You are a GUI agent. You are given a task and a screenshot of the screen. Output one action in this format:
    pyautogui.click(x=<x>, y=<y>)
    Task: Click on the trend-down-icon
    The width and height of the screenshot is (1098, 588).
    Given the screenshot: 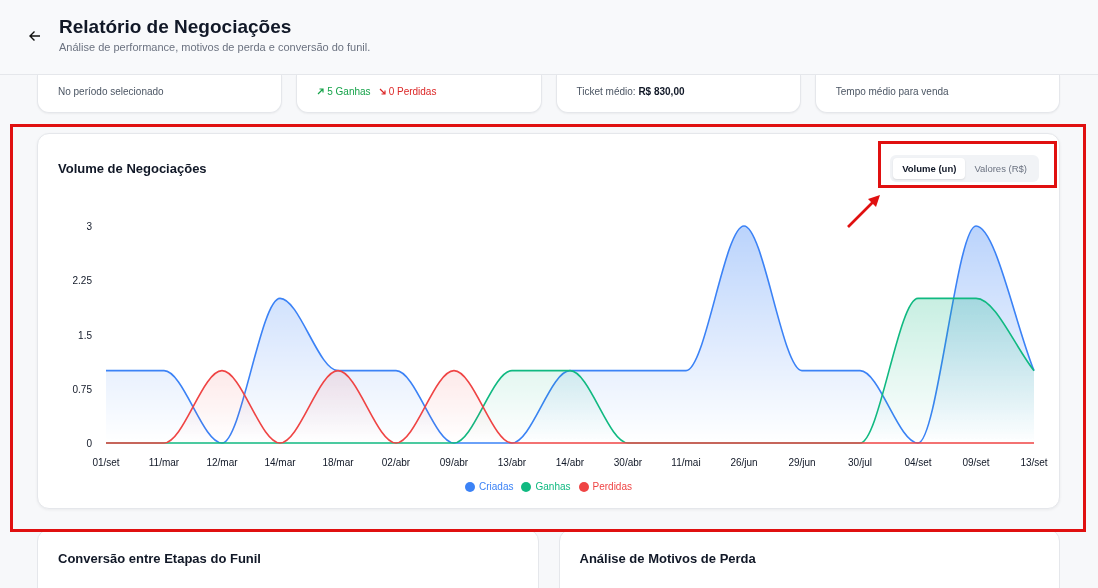 What is the action you would take?
    pyautogui.click(x=382, y=91)
    